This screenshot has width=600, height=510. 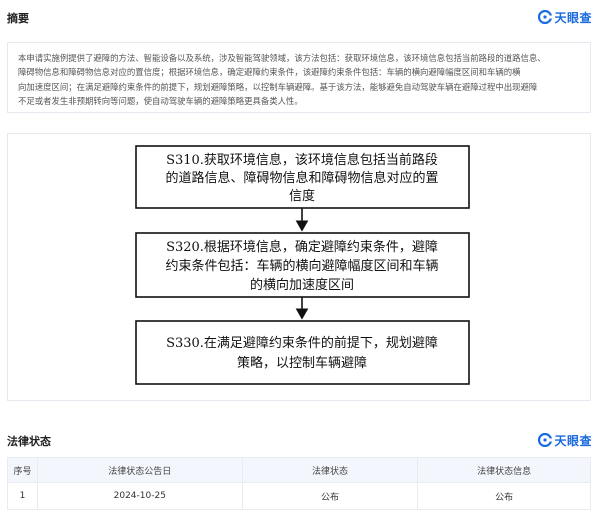 I want to click on table-row: 1 2024-10-25 公布 公布, so click(x=299, y=496).